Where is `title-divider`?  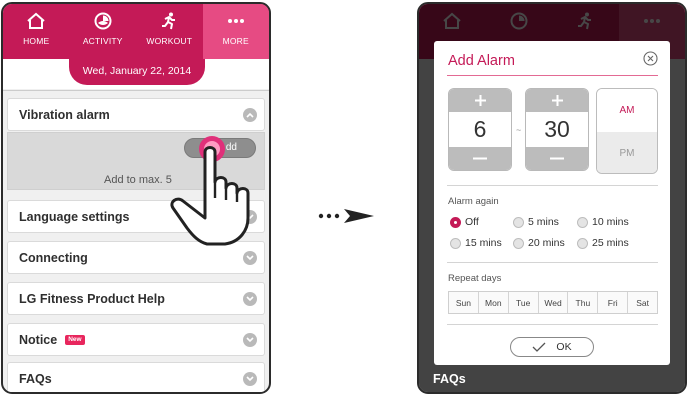
title-divider is located at coordinates (552, 75).